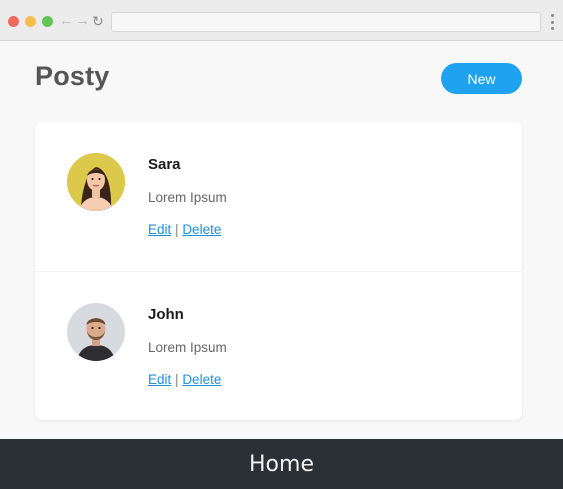 The image size is (563, 489). I want to click on browser-toolbar: ← → ↻, so click(281, 20).